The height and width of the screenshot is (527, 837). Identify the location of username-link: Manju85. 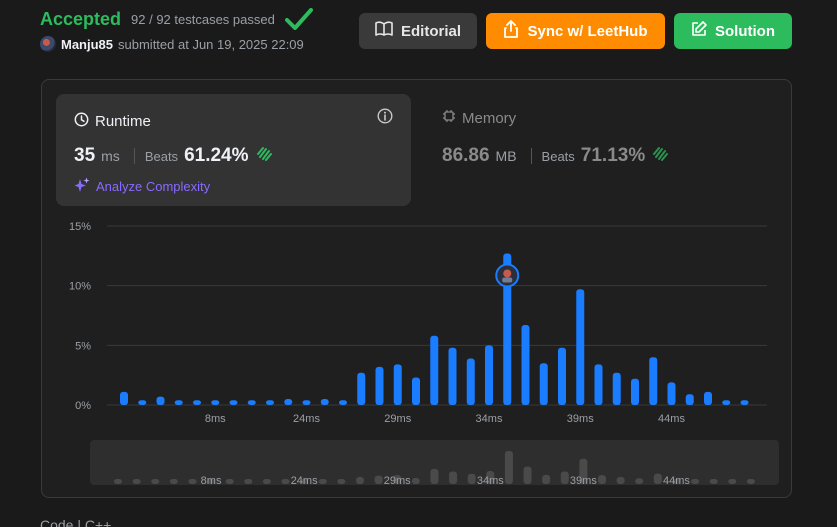
(87, 44).